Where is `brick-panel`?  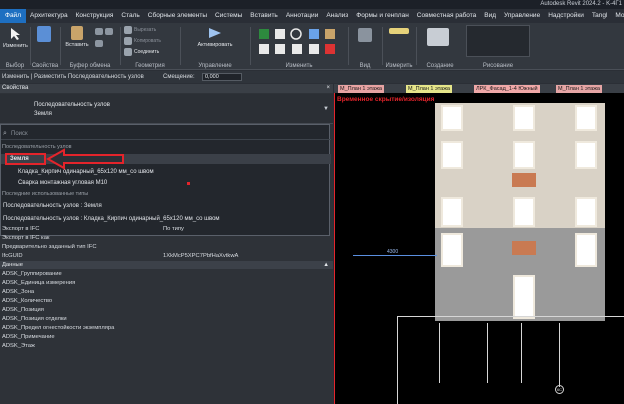 brick-panel is located at coordinates (524, 180).